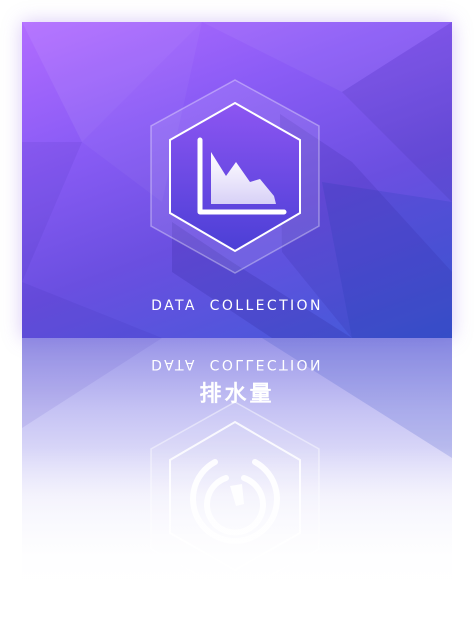 This screenshot has width=474, height=626. Describe the element at coordinates (235, 498) in the screenshot. I see `reflection-hexagon` at that location.